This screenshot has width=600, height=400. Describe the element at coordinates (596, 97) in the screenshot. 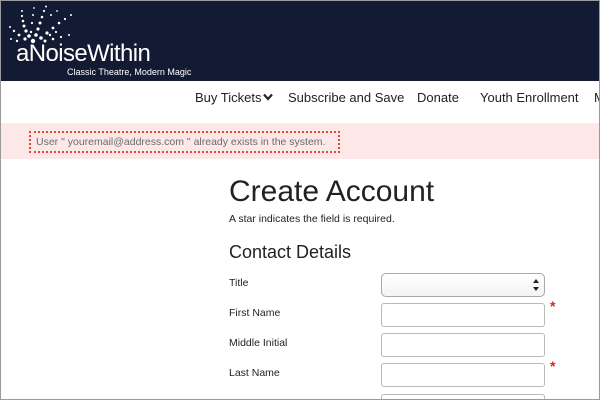

I see `nav-item-more: M` at that location.